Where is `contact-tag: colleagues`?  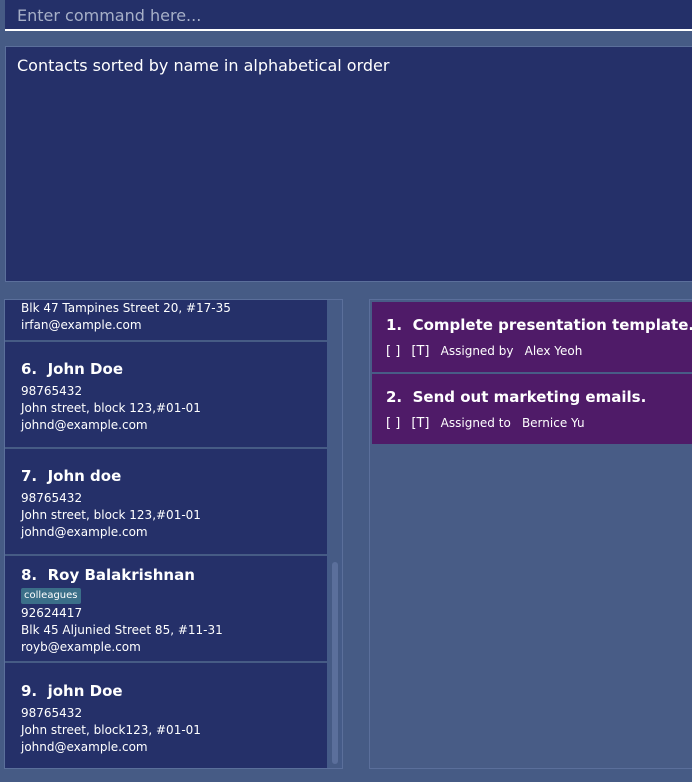
contact-tag: colleagues is located at coordinates (51, 596).